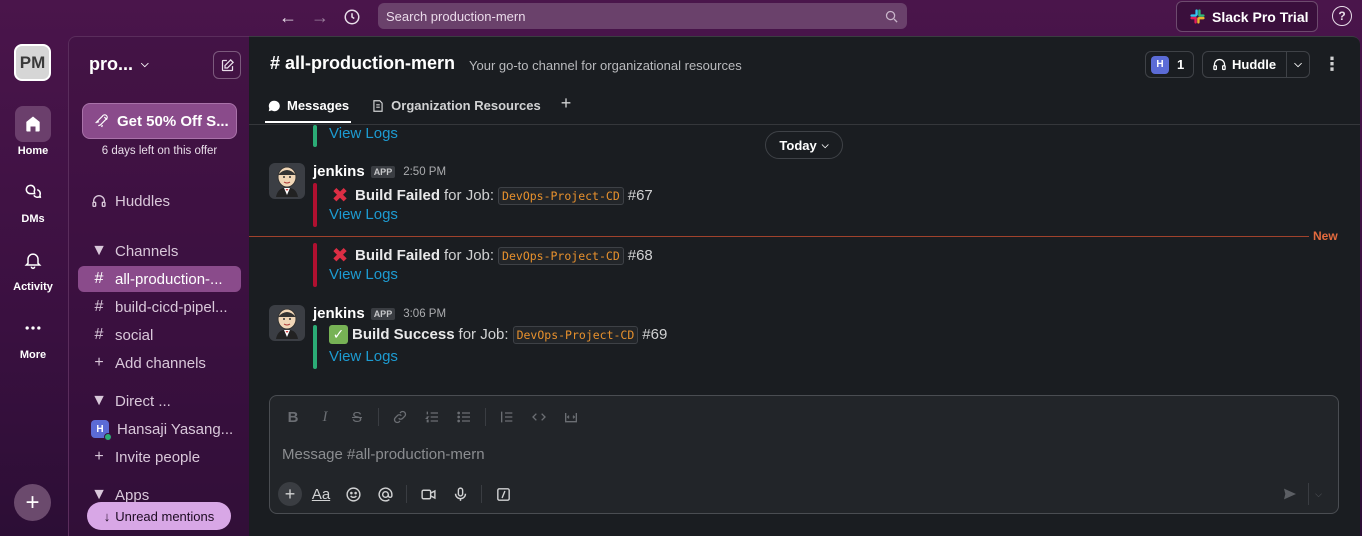  What do you see at coordinates (159, 516) in the screenshot?
I see `unread-mentions-button: ↓ Unread mentions` at bounding box center [159, 516].